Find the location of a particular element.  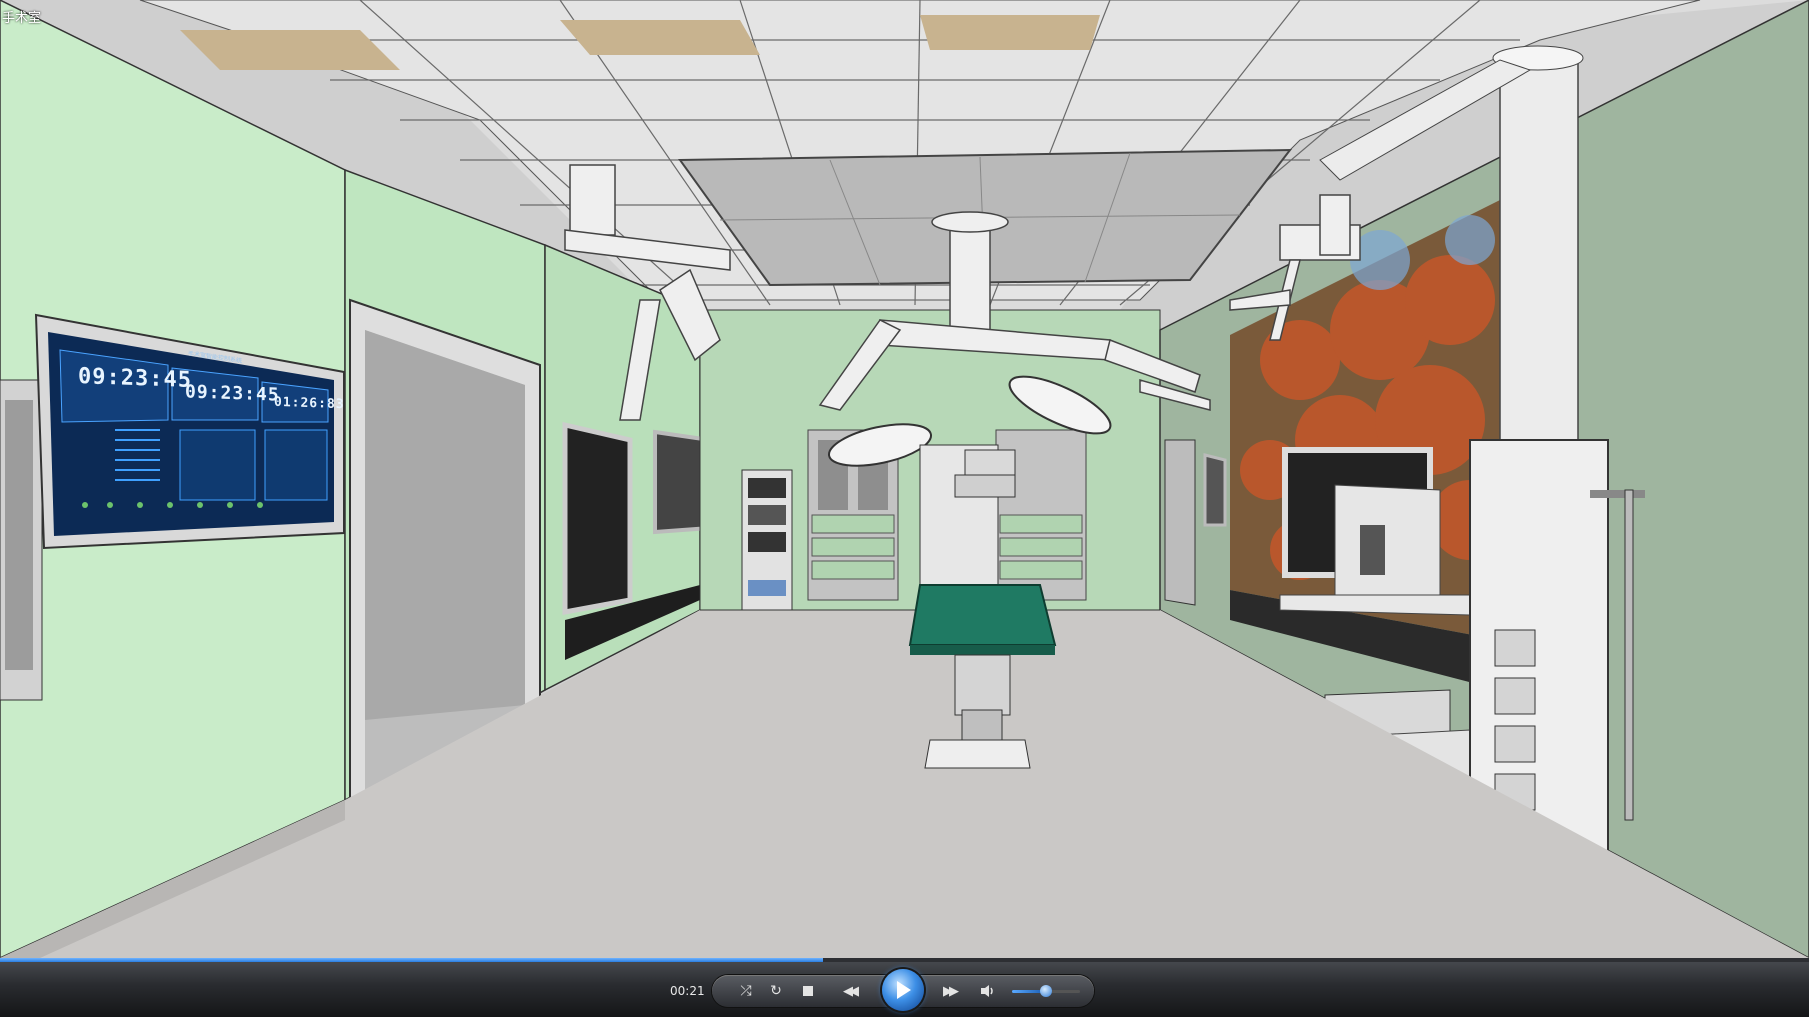

shuffle-button: ⤮ is located at coordinates (746, 991).